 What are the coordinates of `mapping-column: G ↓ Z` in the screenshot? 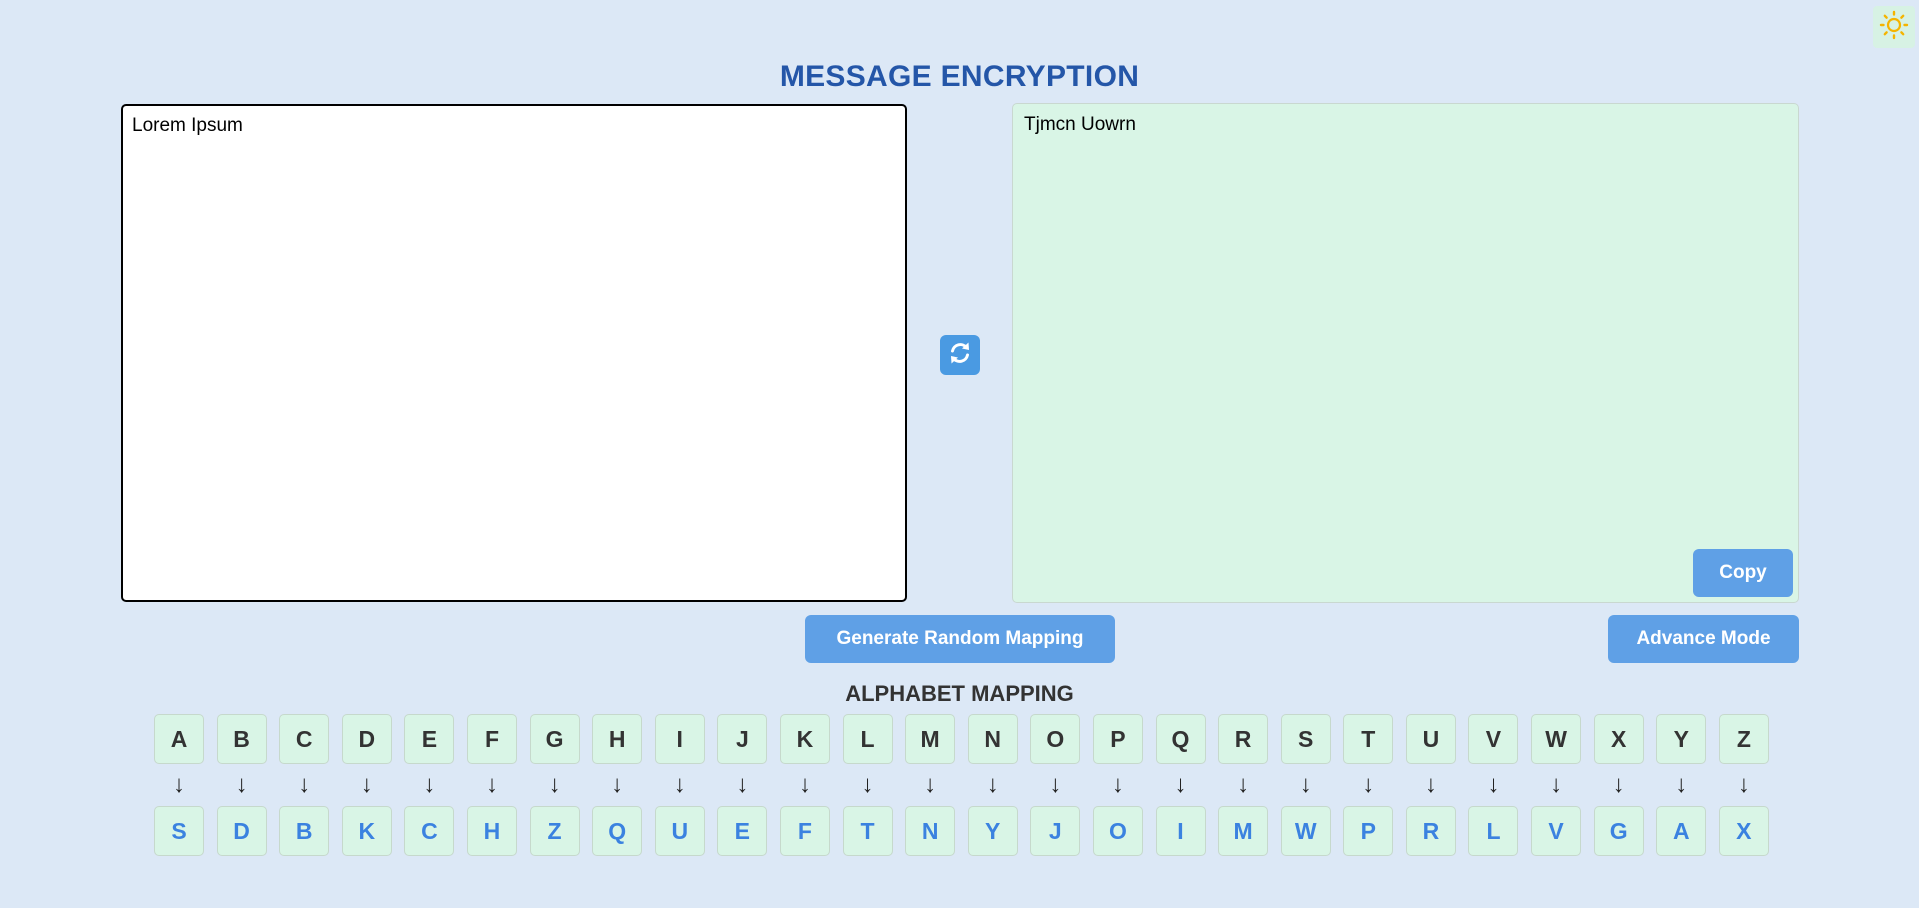 It's located at (554, 785).